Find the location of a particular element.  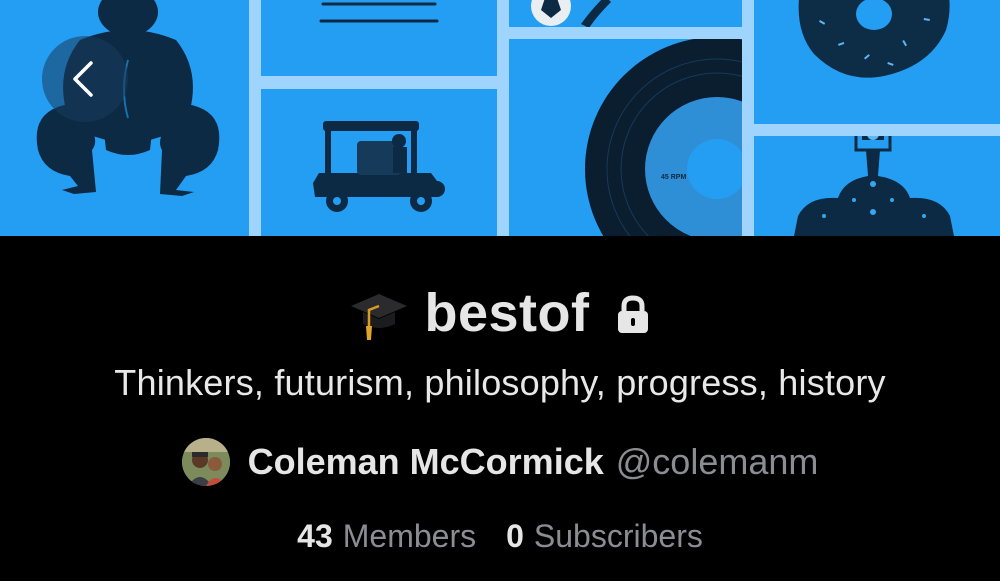

lock-icon is located at coordinates (632, 314).